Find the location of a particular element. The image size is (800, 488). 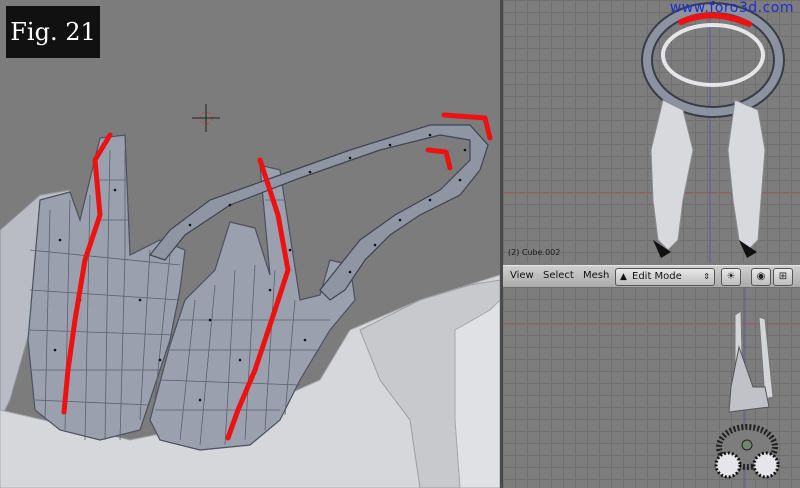

paw-left is located at coordinates (728, 465).